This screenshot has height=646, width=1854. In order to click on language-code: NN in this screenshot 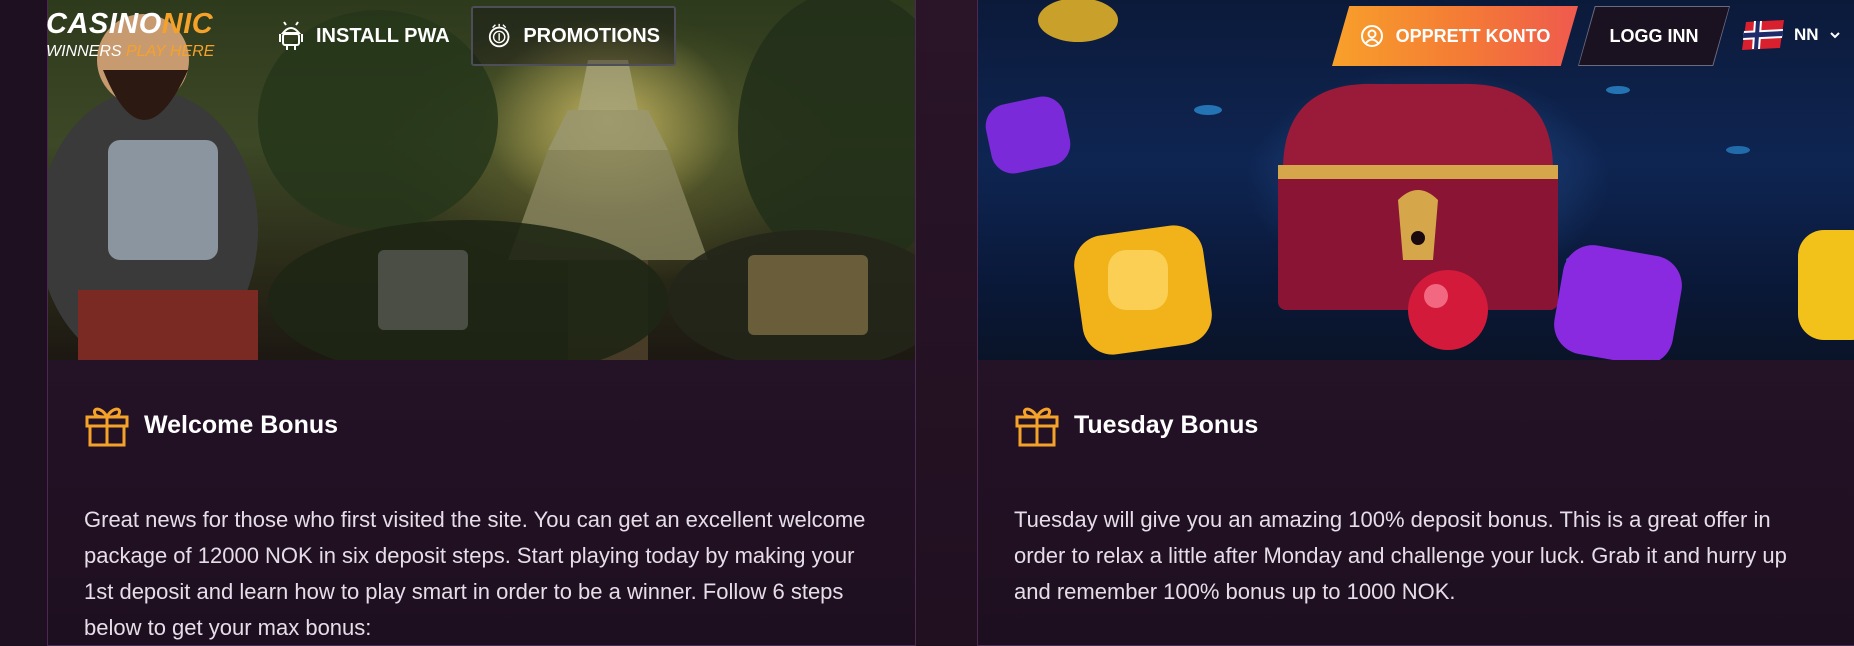, I will do `click(1806, 34)`.